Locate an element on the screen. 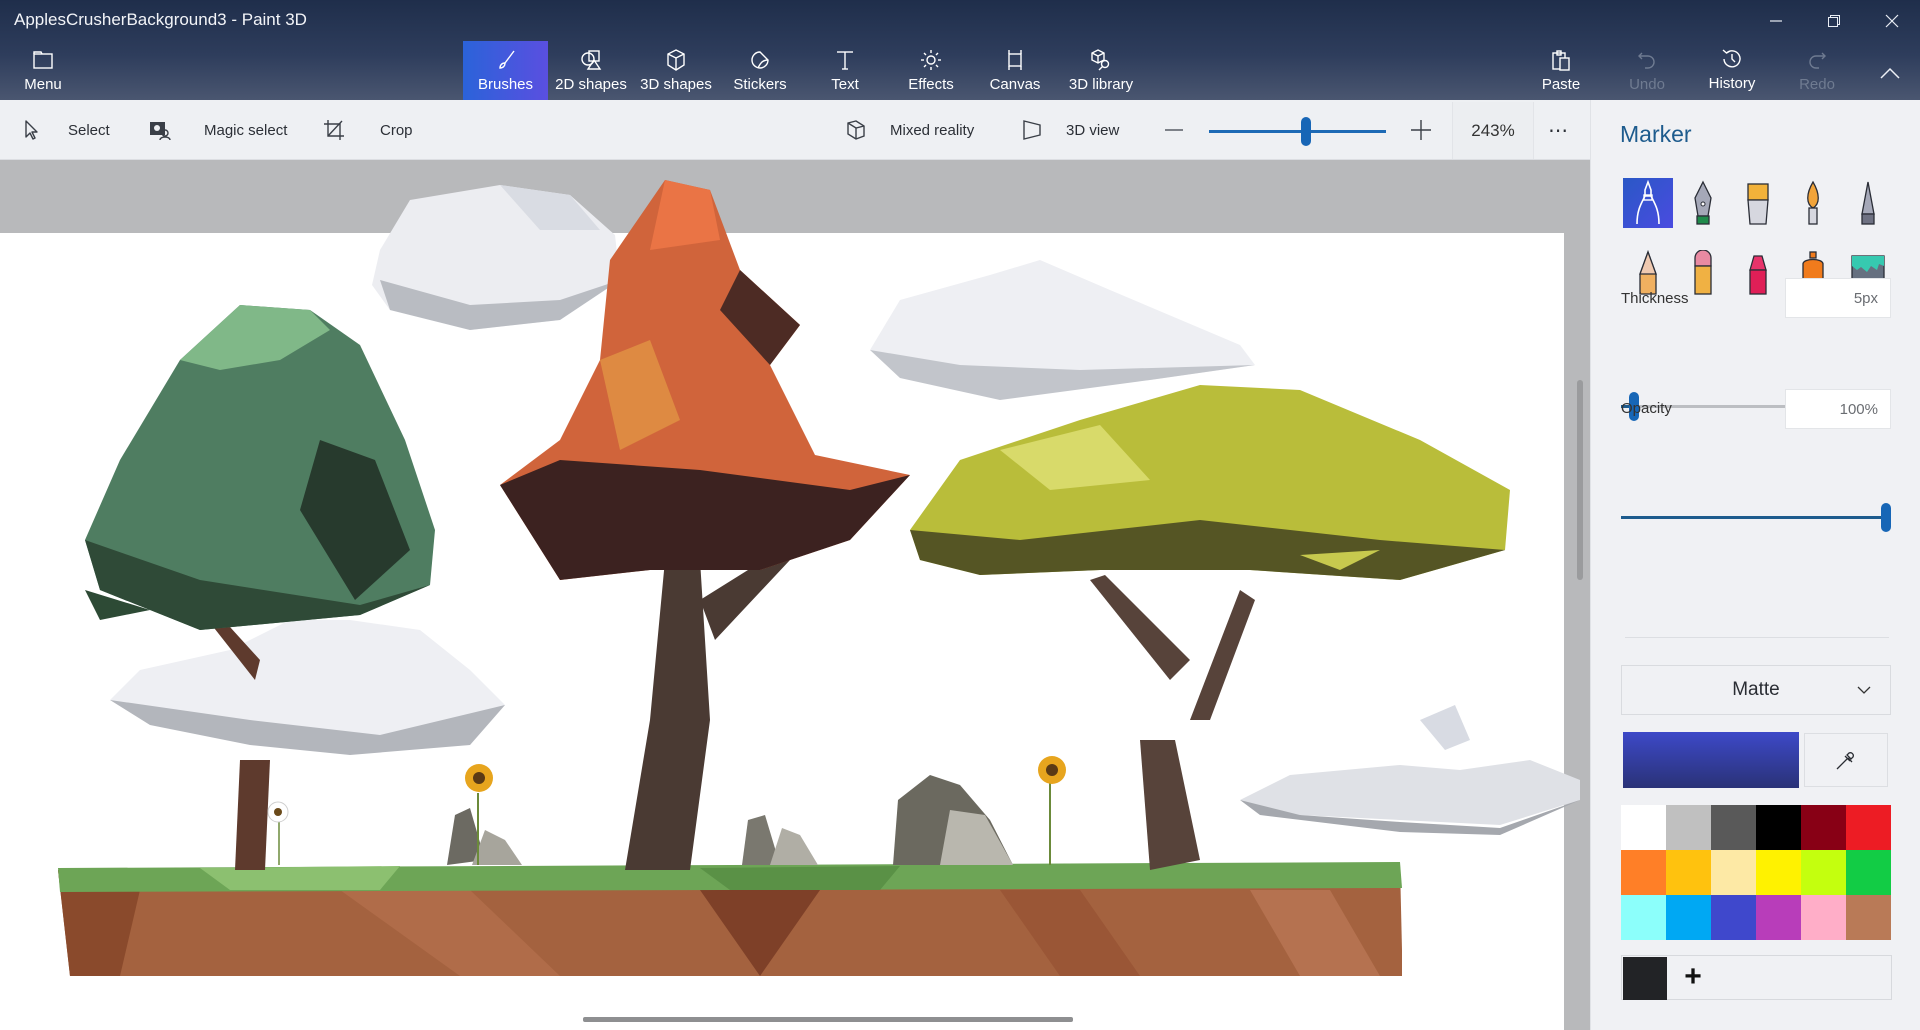 The image size is (1920, 1030). opacity-slider is located at coordinates (1756, 517).